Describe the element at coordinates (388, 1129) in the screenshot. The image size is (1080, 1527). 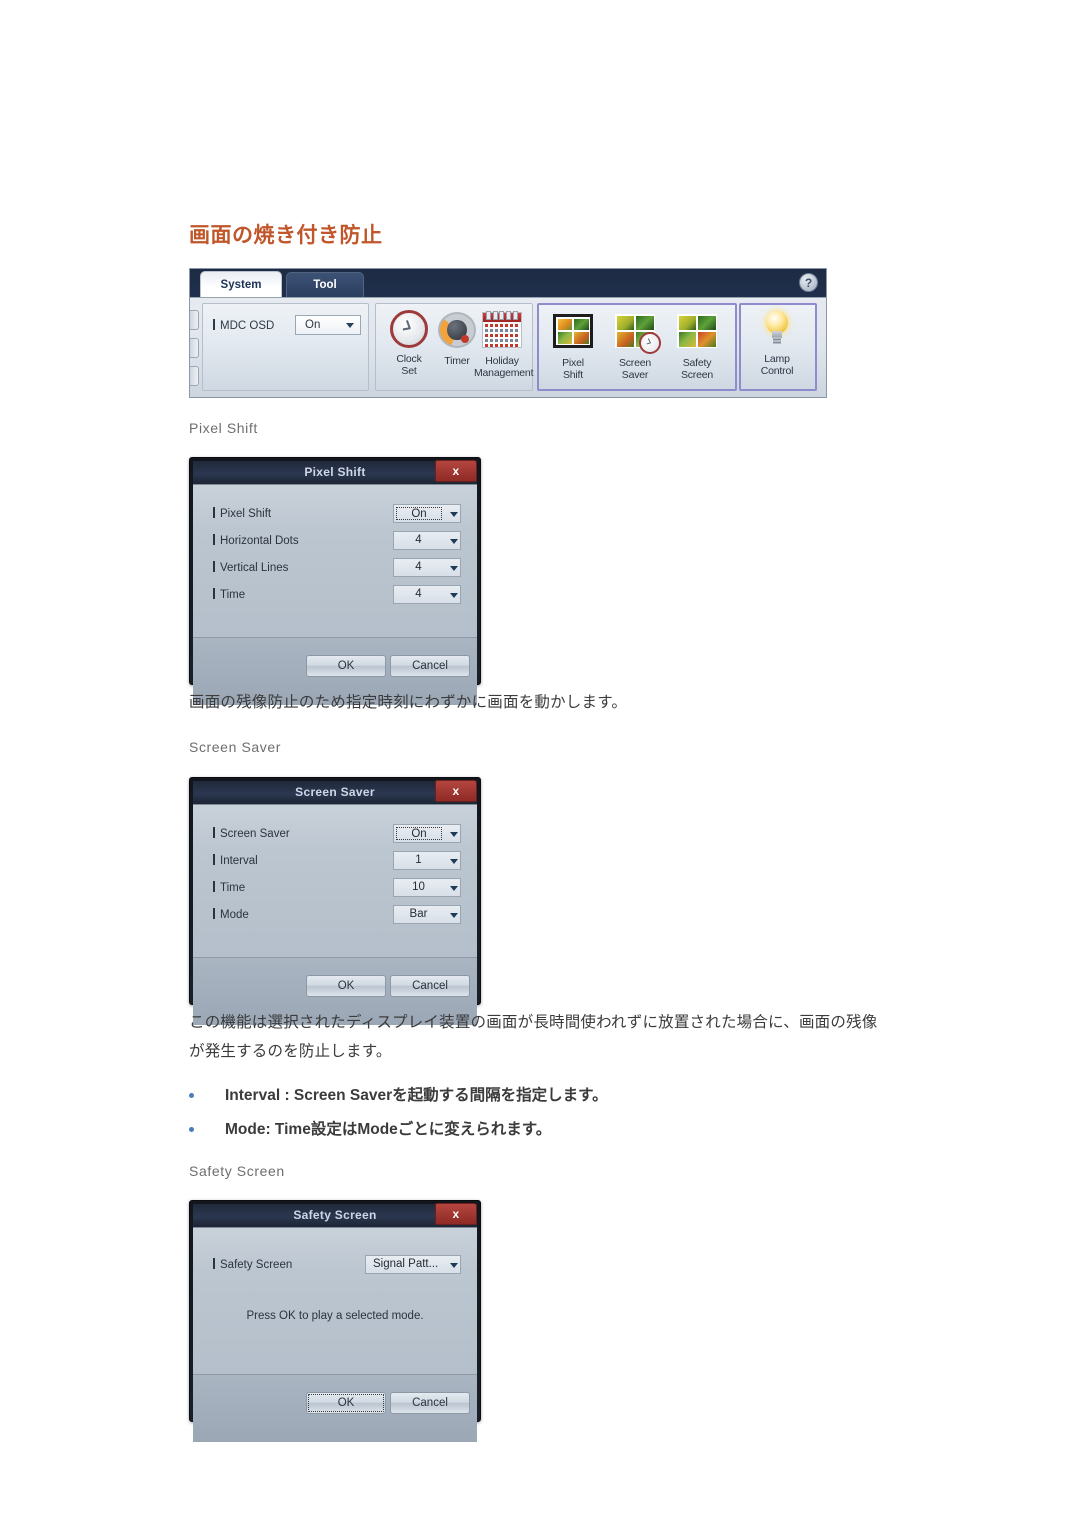
I see `list-item-label: Mode: Time設定はModeごとに変えられます。` at that location.